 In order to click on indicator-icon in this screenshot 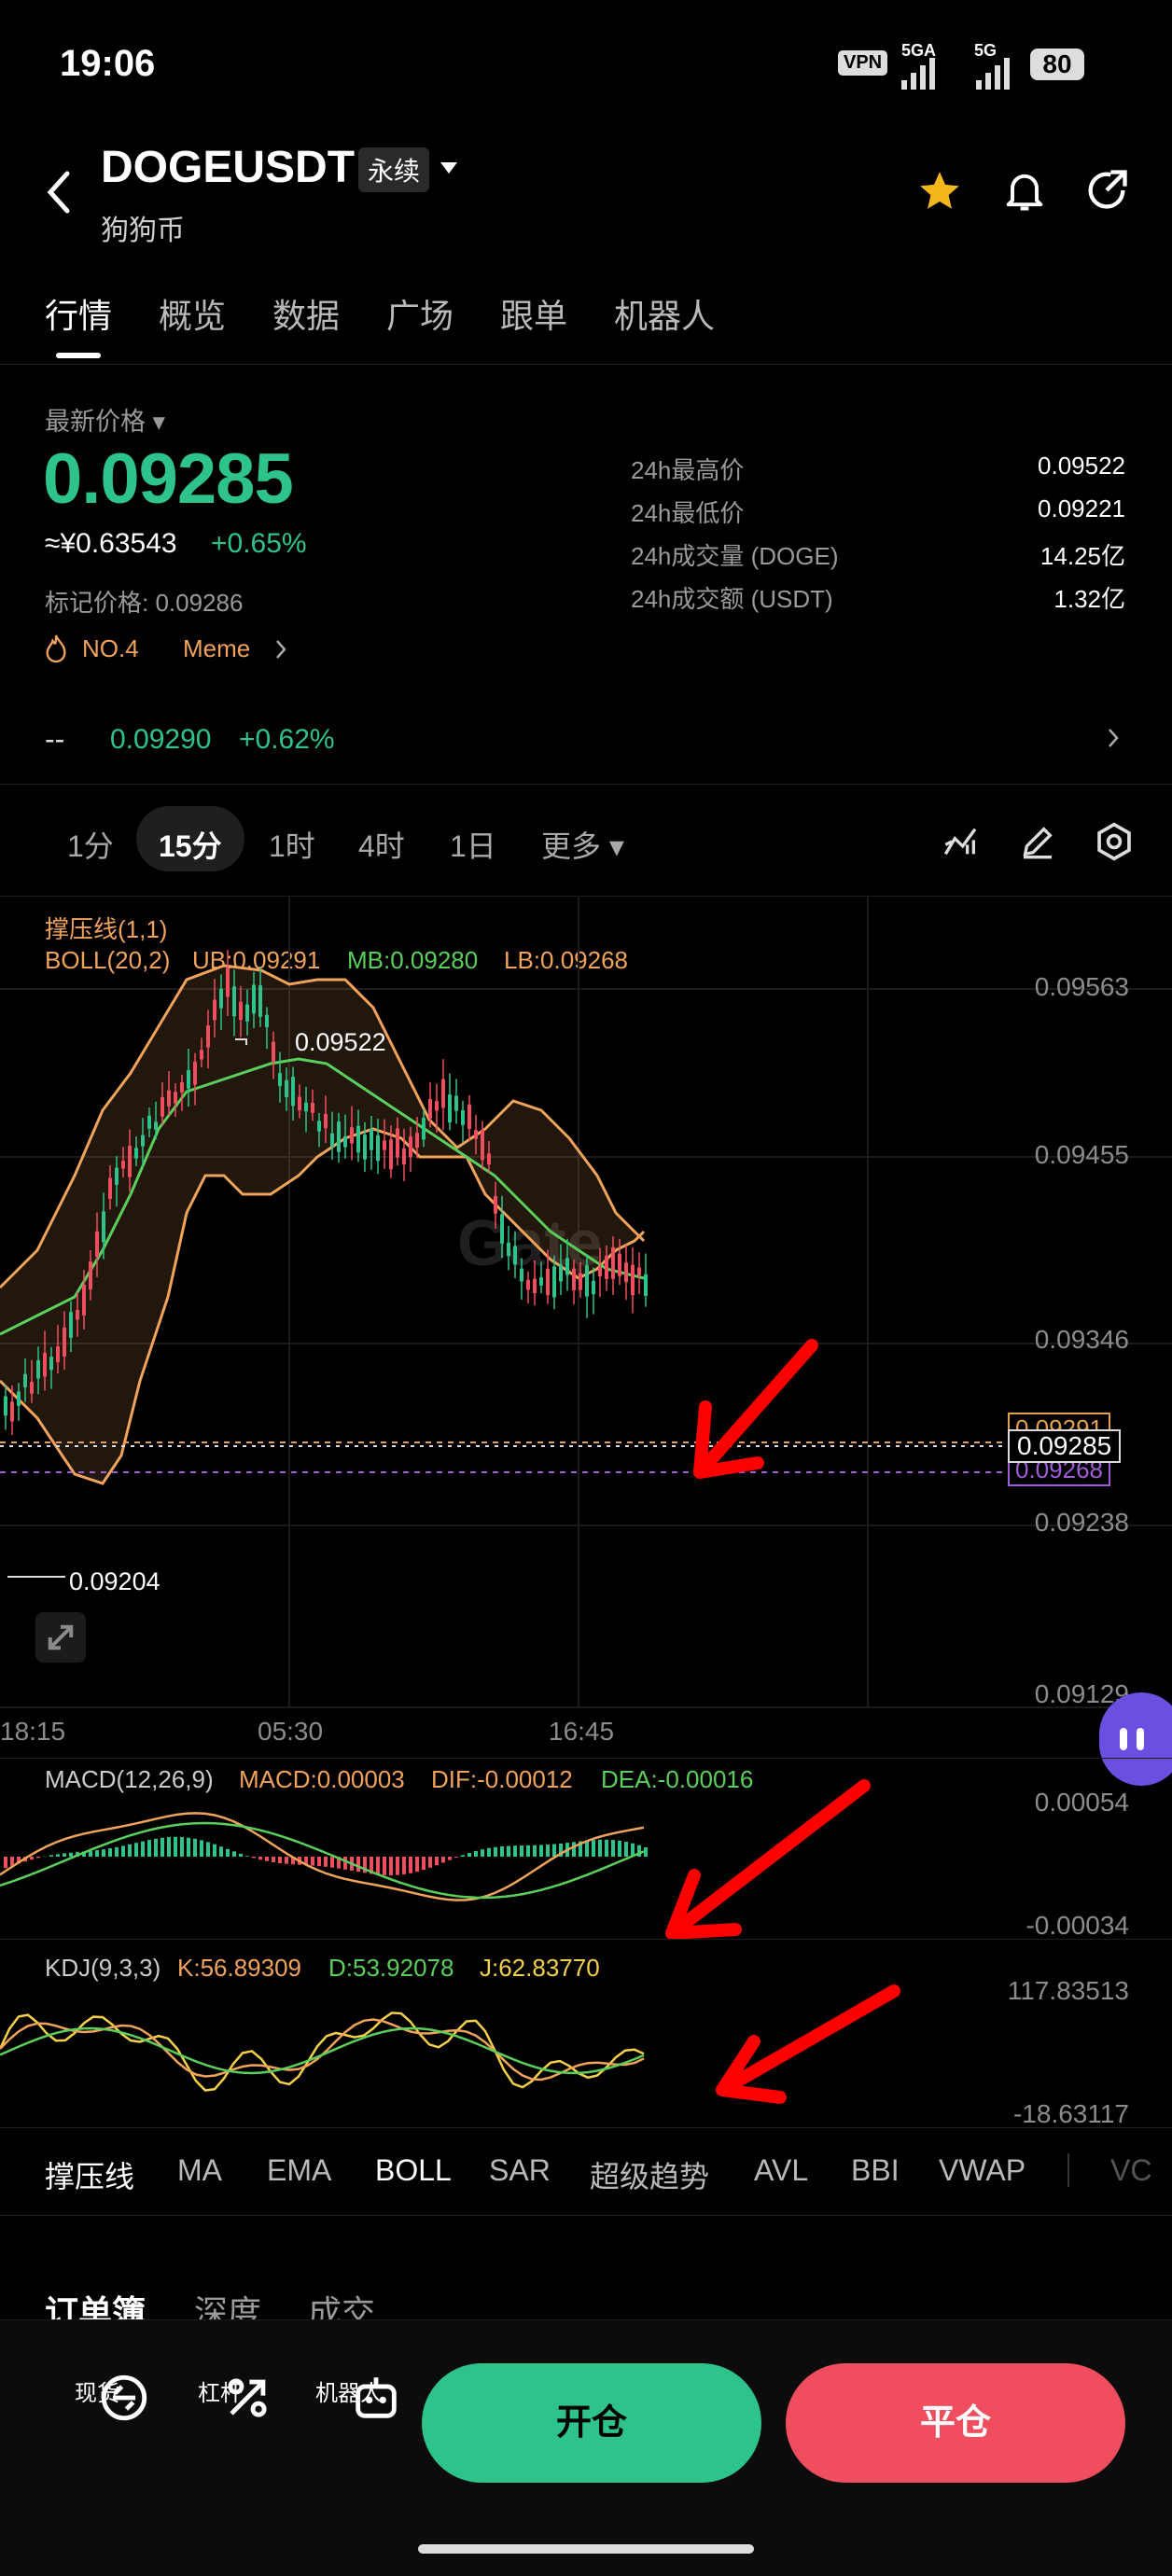, I will do `click(961, 841)`.